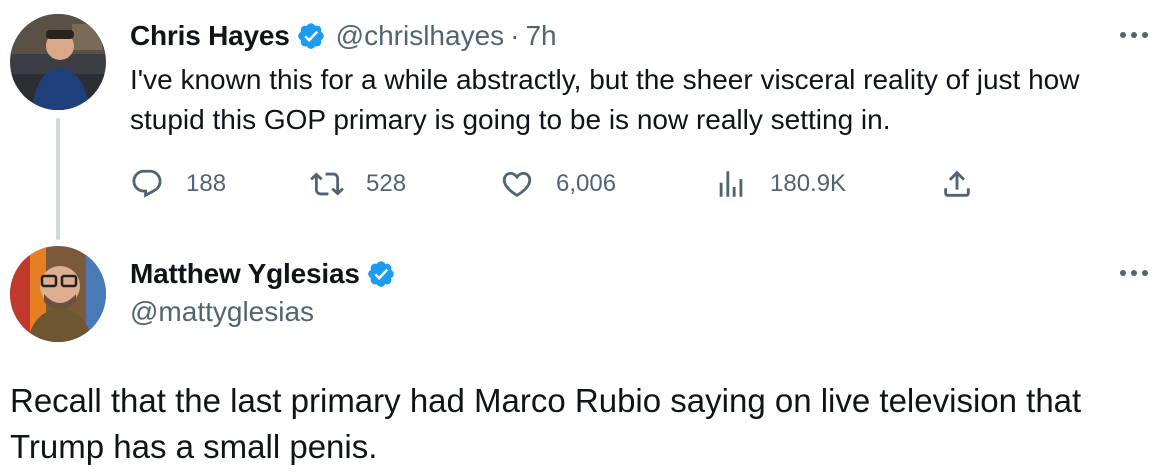  I want to click on view-count: 180.9K, so click(808, 183).